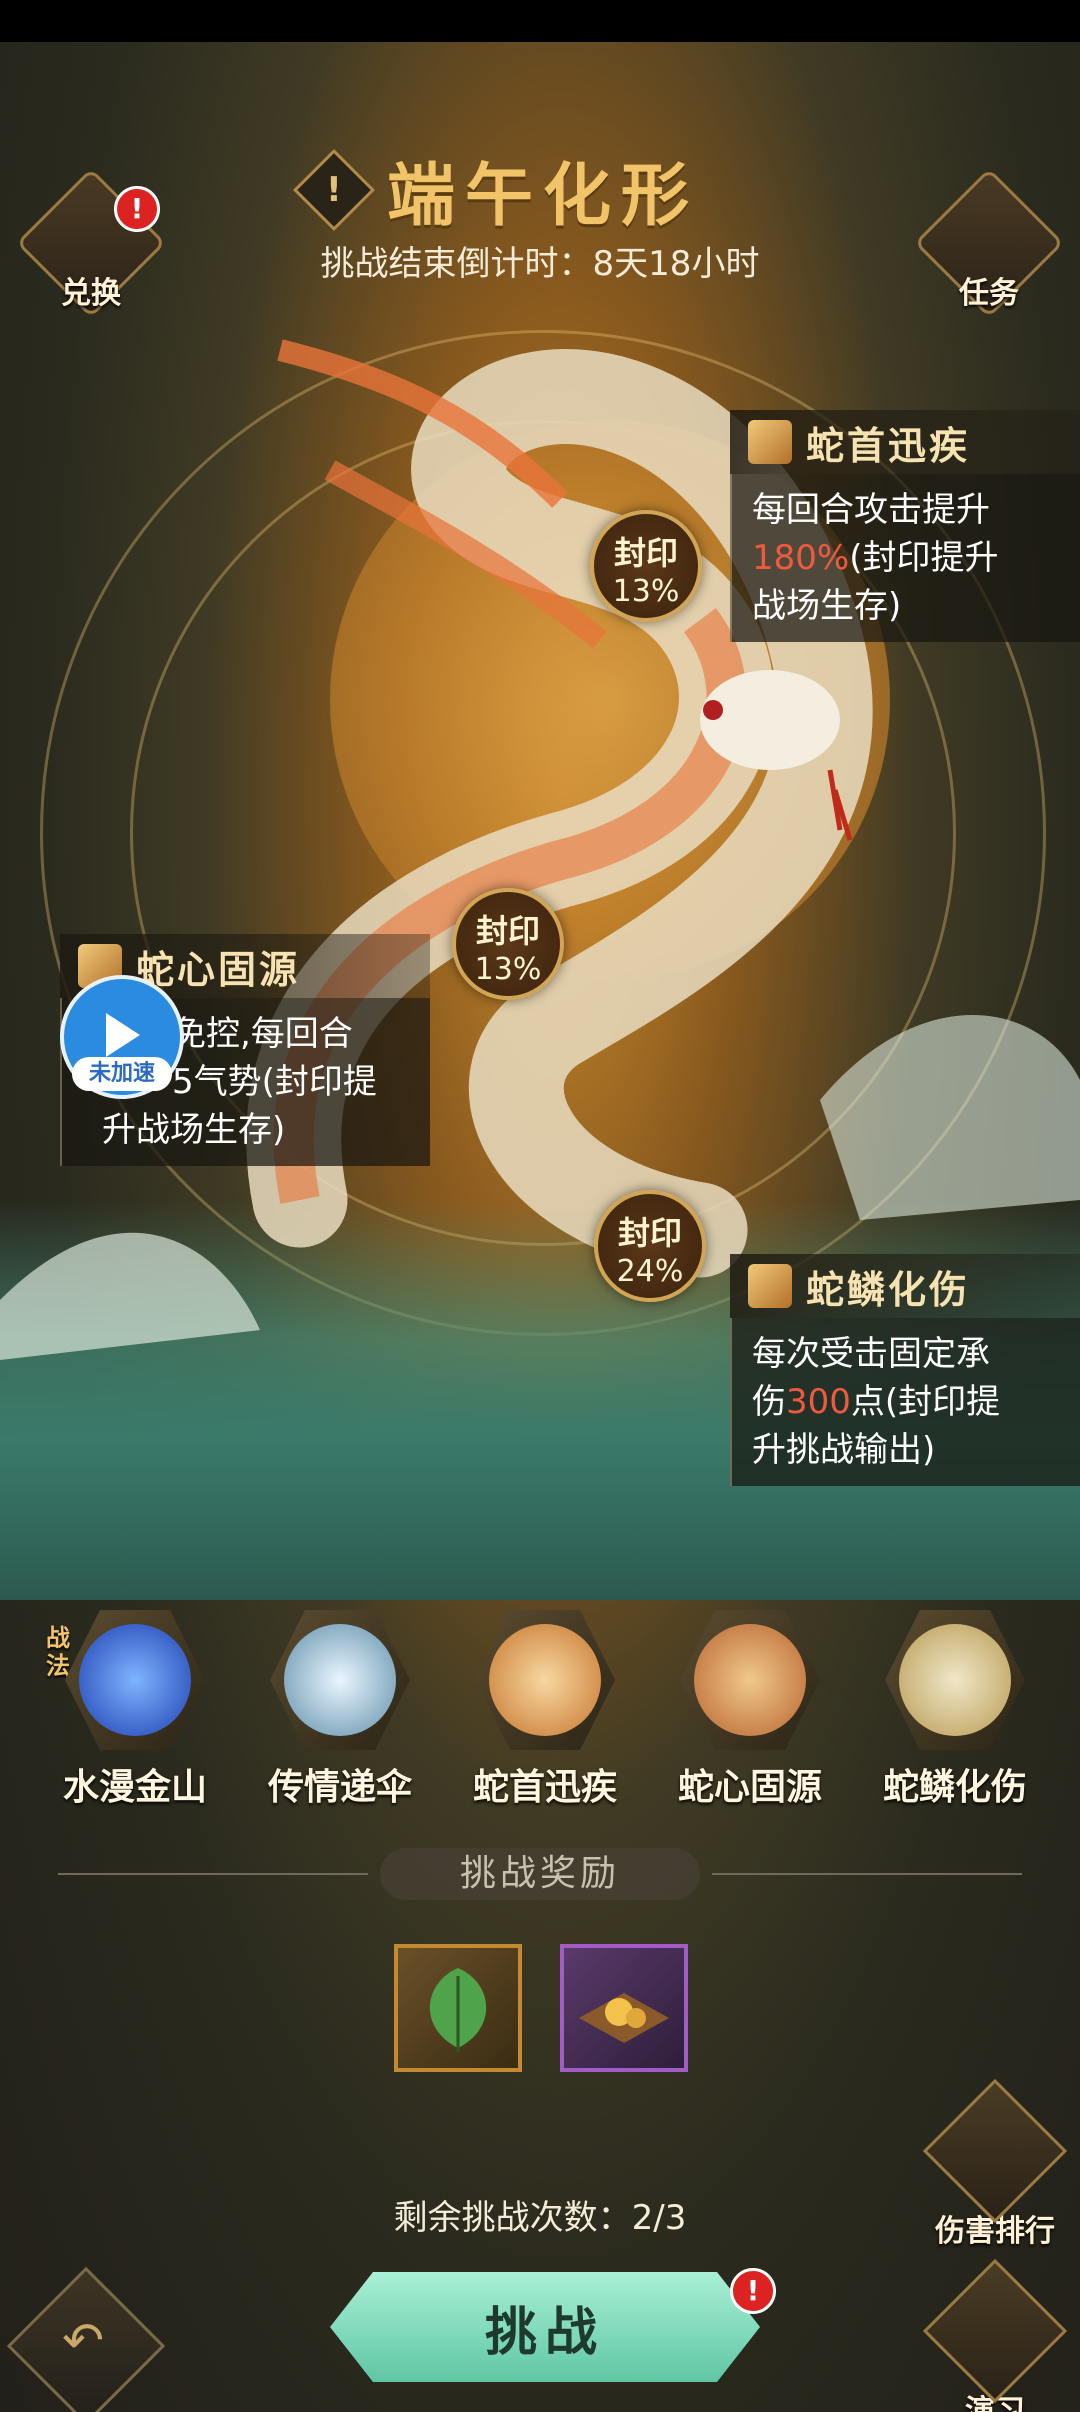 The height and width of the screenshot is (2412, 1080). I want to click on callout-desc: 每次受击固定承 伤300点(封印提 升挑战输出), so click(905, 1402).